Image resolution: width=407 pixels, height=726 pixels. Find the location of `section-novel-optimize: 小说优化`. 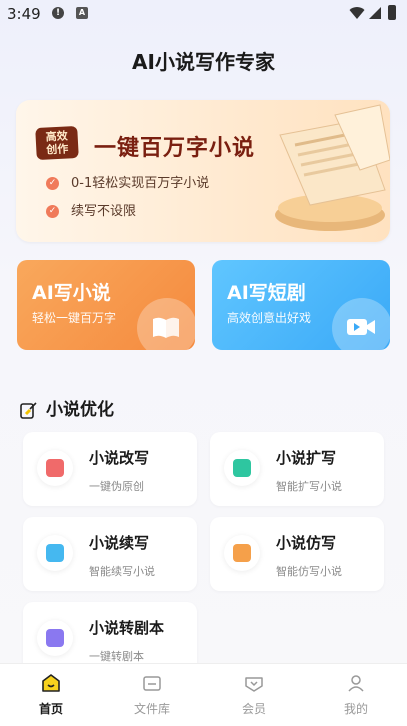

section-novel-optimize: 小说优化 is located at coordinates (67, 407).